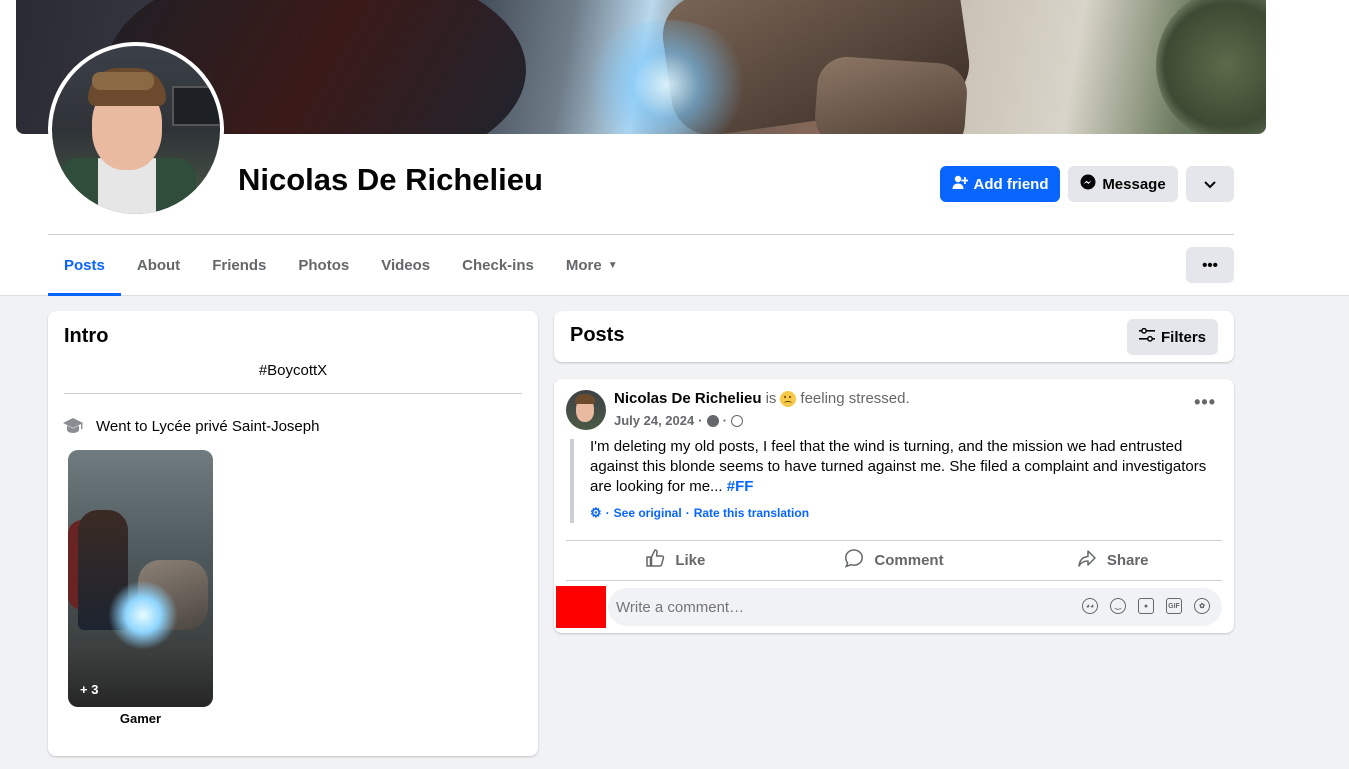  Describe the element at coordinates (1134, 184) in the screenshot. I see `message-label: Message` at that location.